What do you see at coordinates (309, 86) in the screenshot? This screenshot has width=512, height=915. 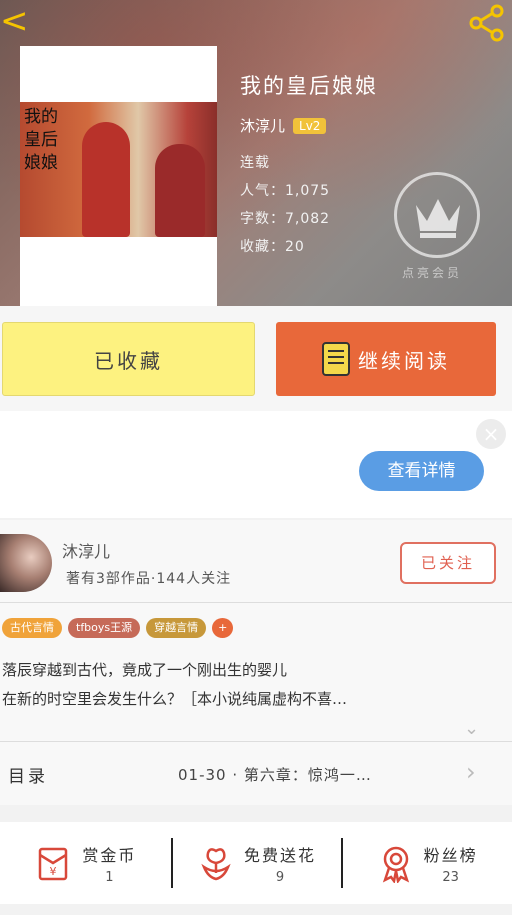 I see `book-title: 我的皇后娘娘` at bounding box center [309, 86].